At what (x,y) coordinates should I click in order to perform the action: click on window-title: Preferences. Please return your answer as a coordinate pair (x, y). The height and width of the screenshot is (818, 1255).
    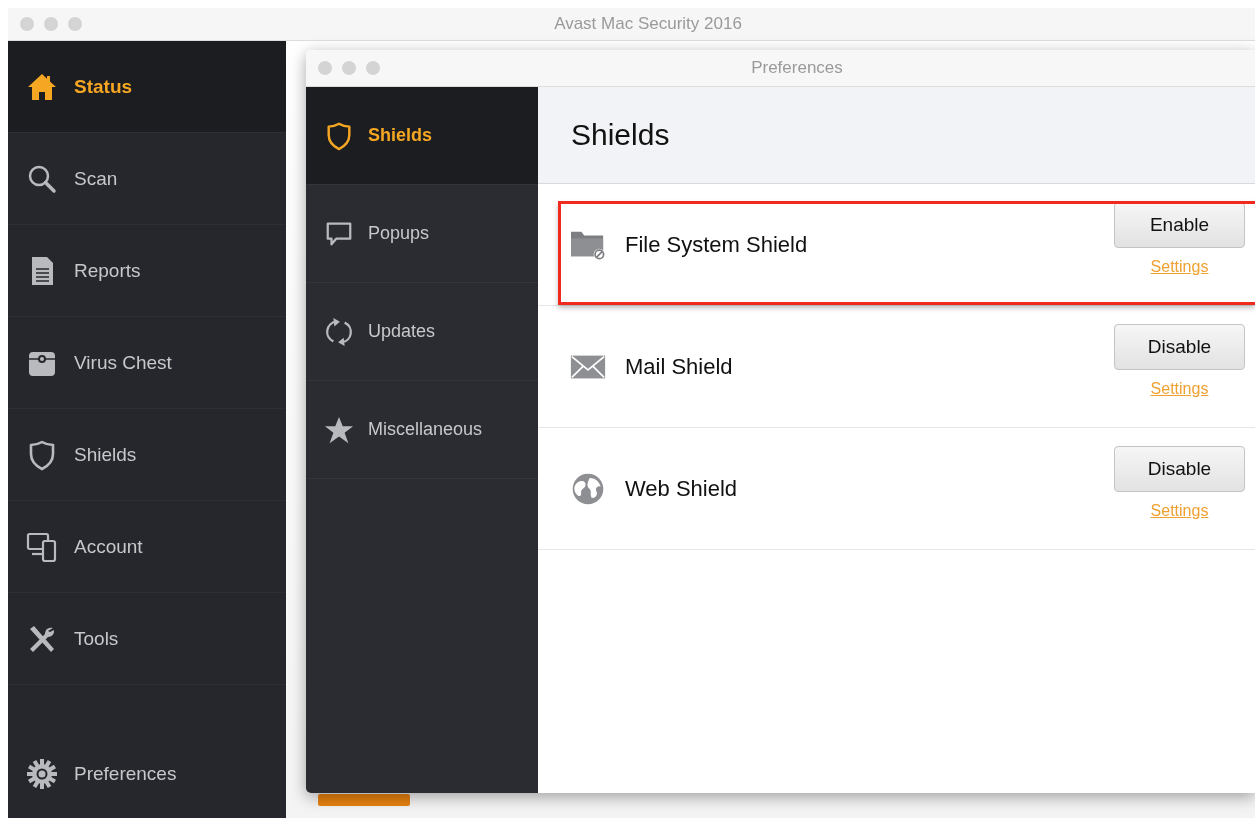
    Looking at the image, I should click on (797, 68).